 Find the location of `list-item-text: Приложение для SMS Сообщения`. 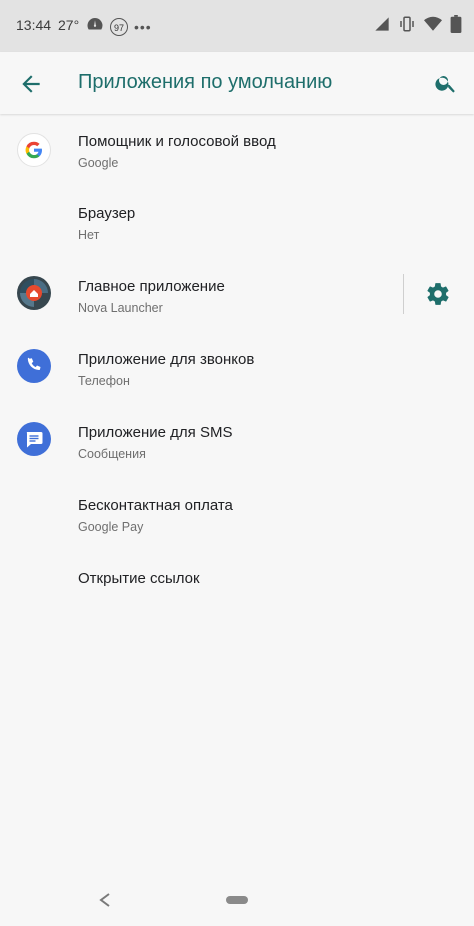

list-item-text: Приложение для SMS Сообщения is located at coordinates (155, 442).